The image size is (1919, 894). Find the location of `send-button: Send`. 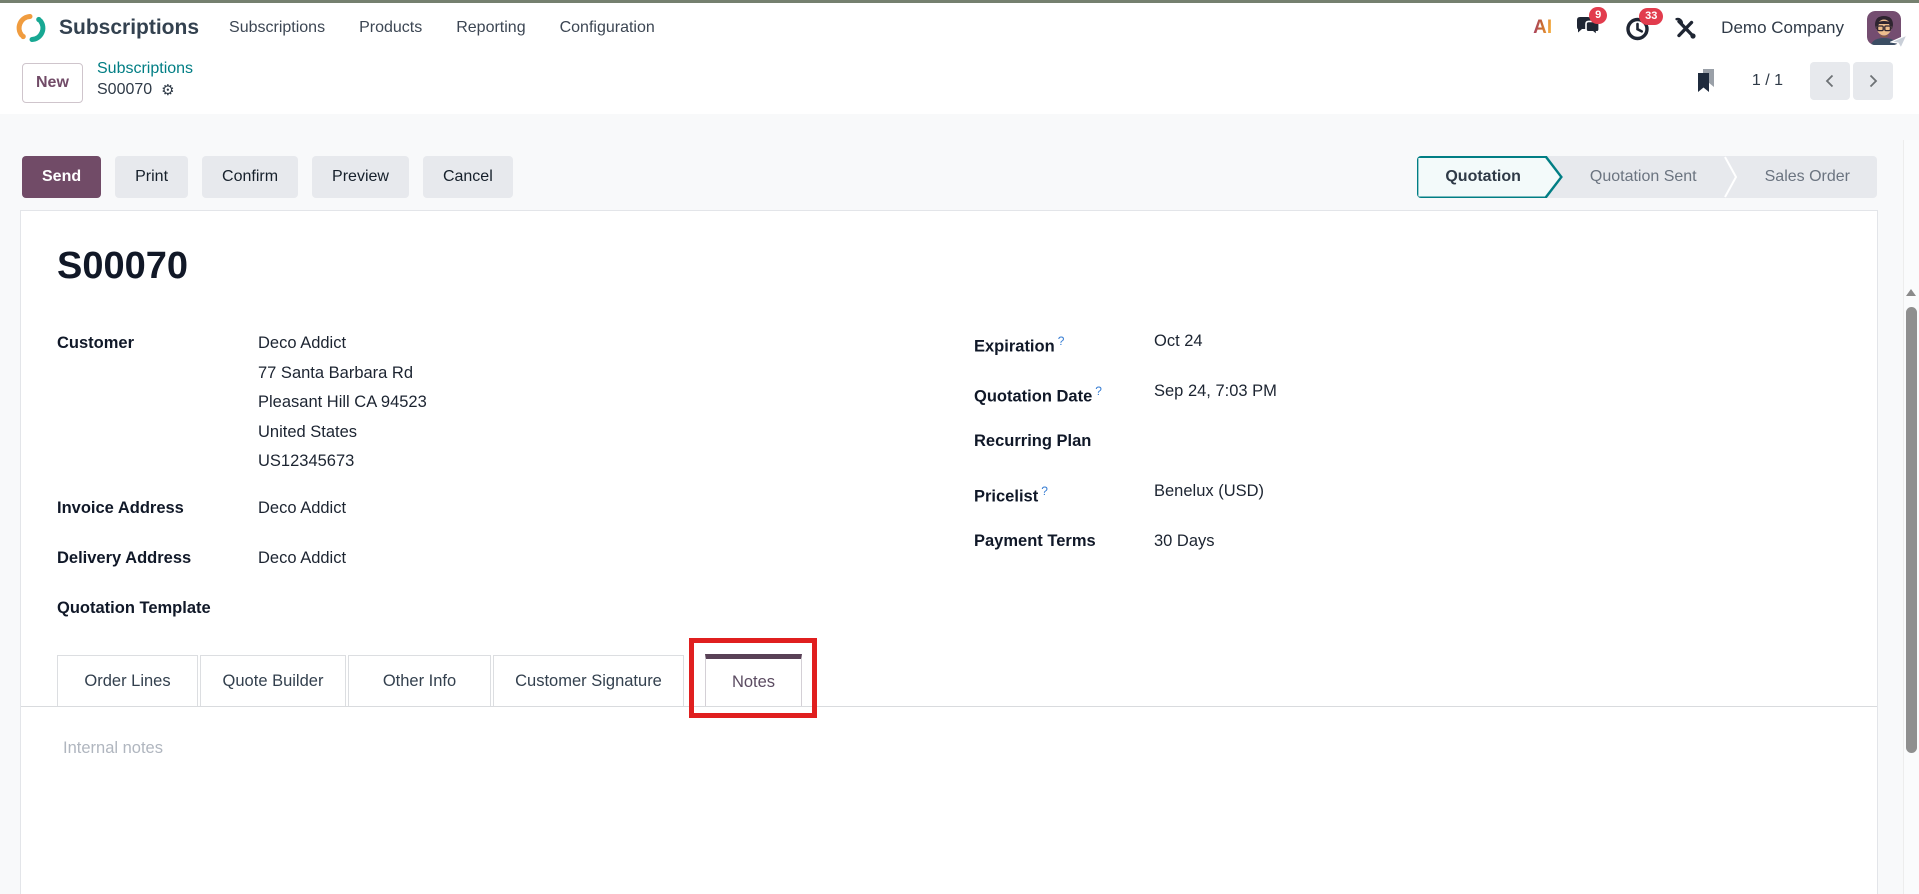

send-button: Send is located at coordinates (62, 177).